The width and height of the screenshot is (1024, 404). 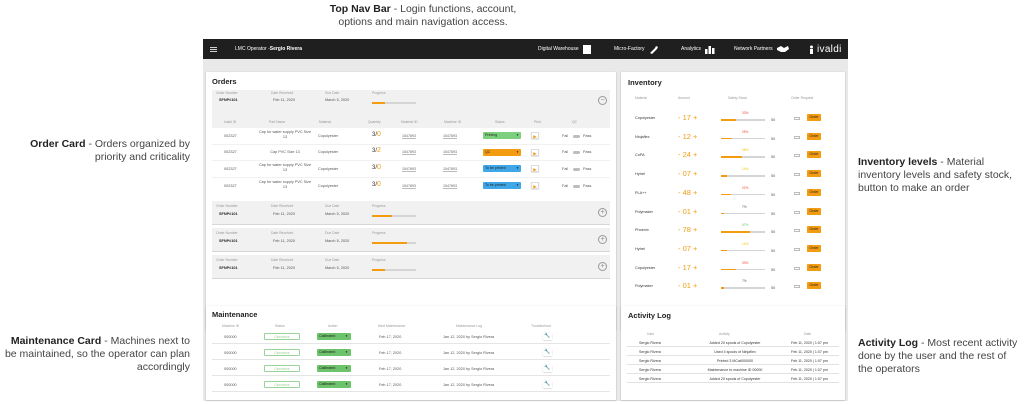 I want to click on nav-user: LMC Operator - Sergio Rivera, so click(x=268, y=49).